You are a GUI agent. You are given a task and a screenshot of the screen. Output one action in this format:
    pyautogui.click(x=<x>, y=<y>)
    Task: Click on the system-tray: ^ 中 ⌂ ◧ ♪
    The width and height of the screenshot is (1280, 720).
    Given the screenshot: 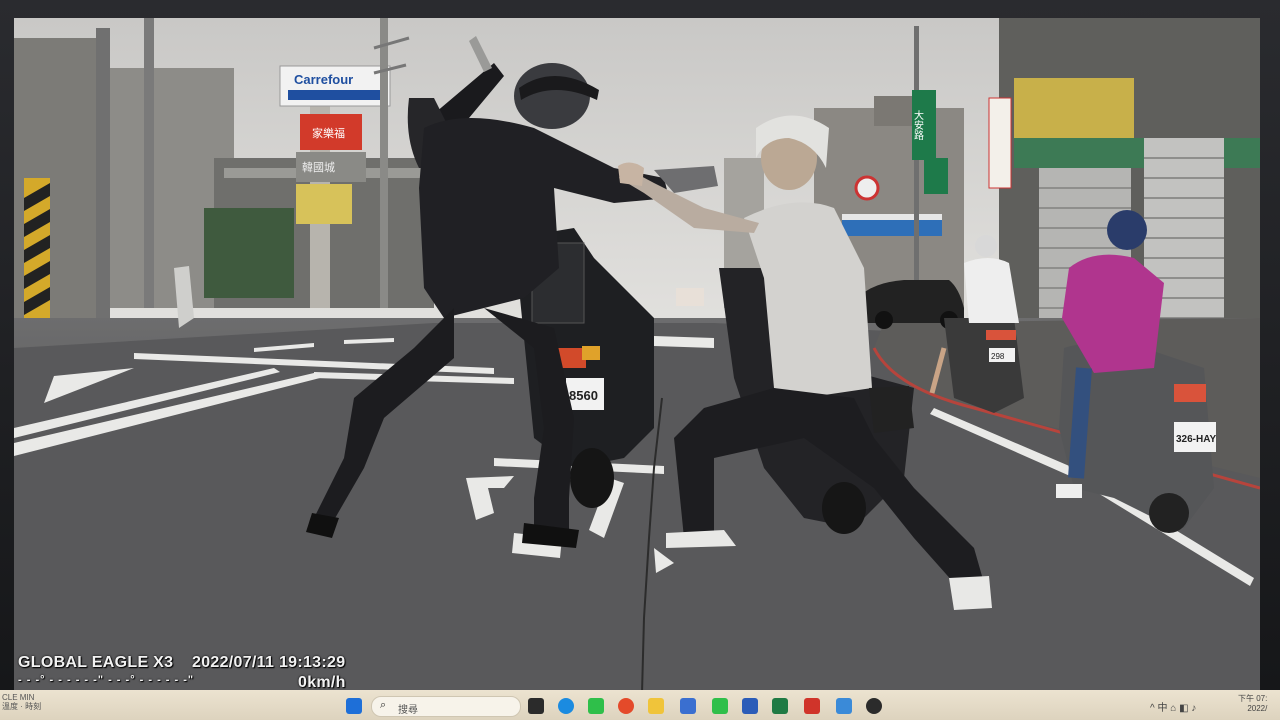 What is the action you would take?
    pyautogui.click(x=1173, y=706)
    